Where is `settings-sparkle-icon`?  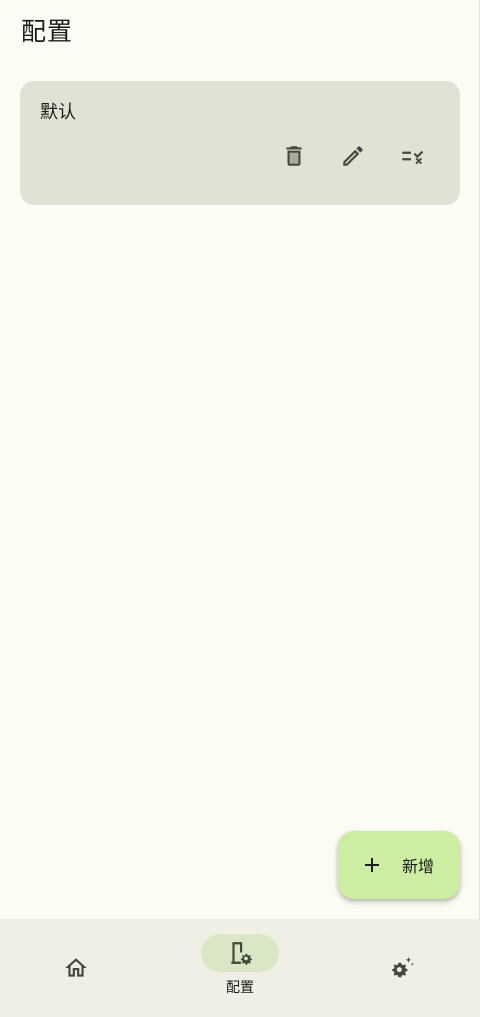 settings-sparkle-icon is located at coordinates (403, 967).